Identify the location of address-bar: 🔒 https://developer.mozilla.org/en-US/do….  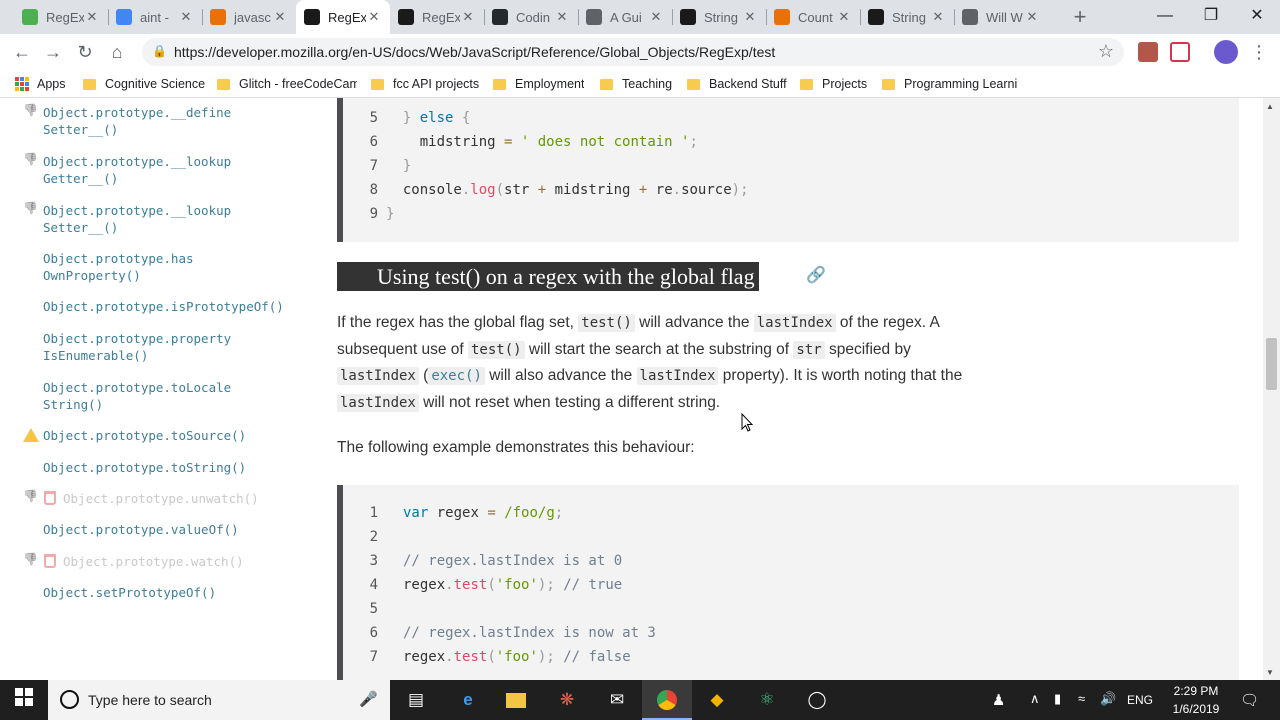
(633, 52).